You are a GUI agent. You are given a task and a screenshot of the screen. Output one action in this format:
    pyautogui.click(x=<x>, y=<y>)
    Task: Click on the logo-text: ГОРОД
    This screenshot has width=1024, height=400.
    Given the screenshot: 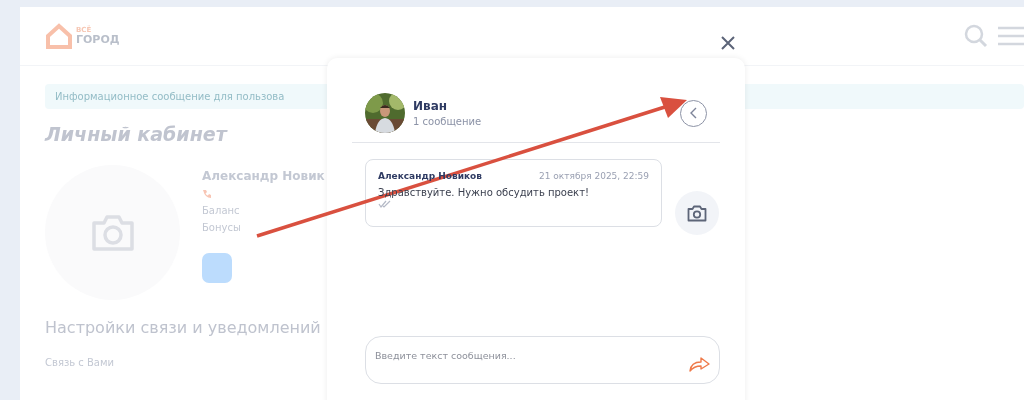 What is the action you would take?
    pyautogui.click(x=98, y=39)
    